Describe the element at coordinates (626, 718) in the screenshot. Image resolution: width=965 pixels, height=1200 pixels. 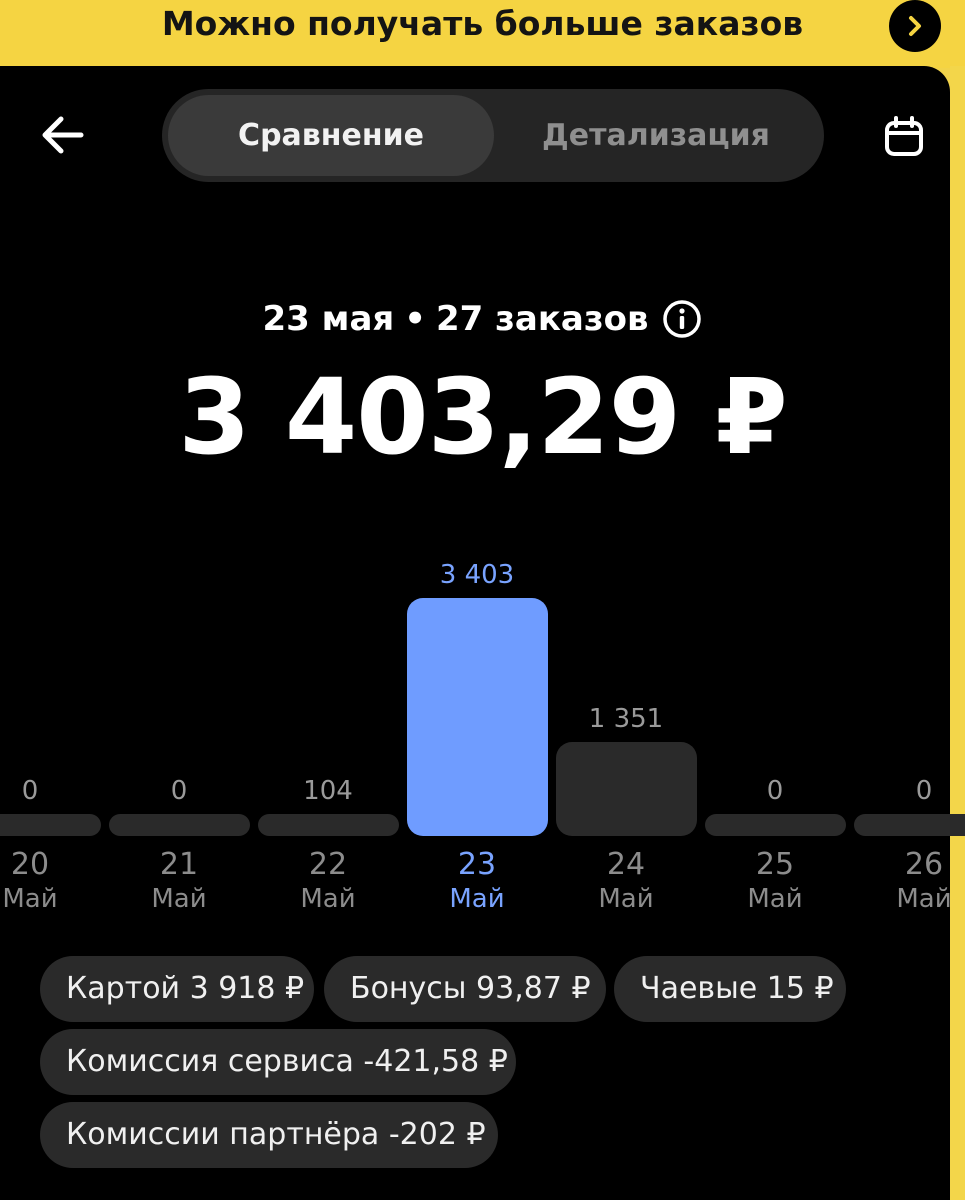
I see `bar-value-label: 1 351` at that location.